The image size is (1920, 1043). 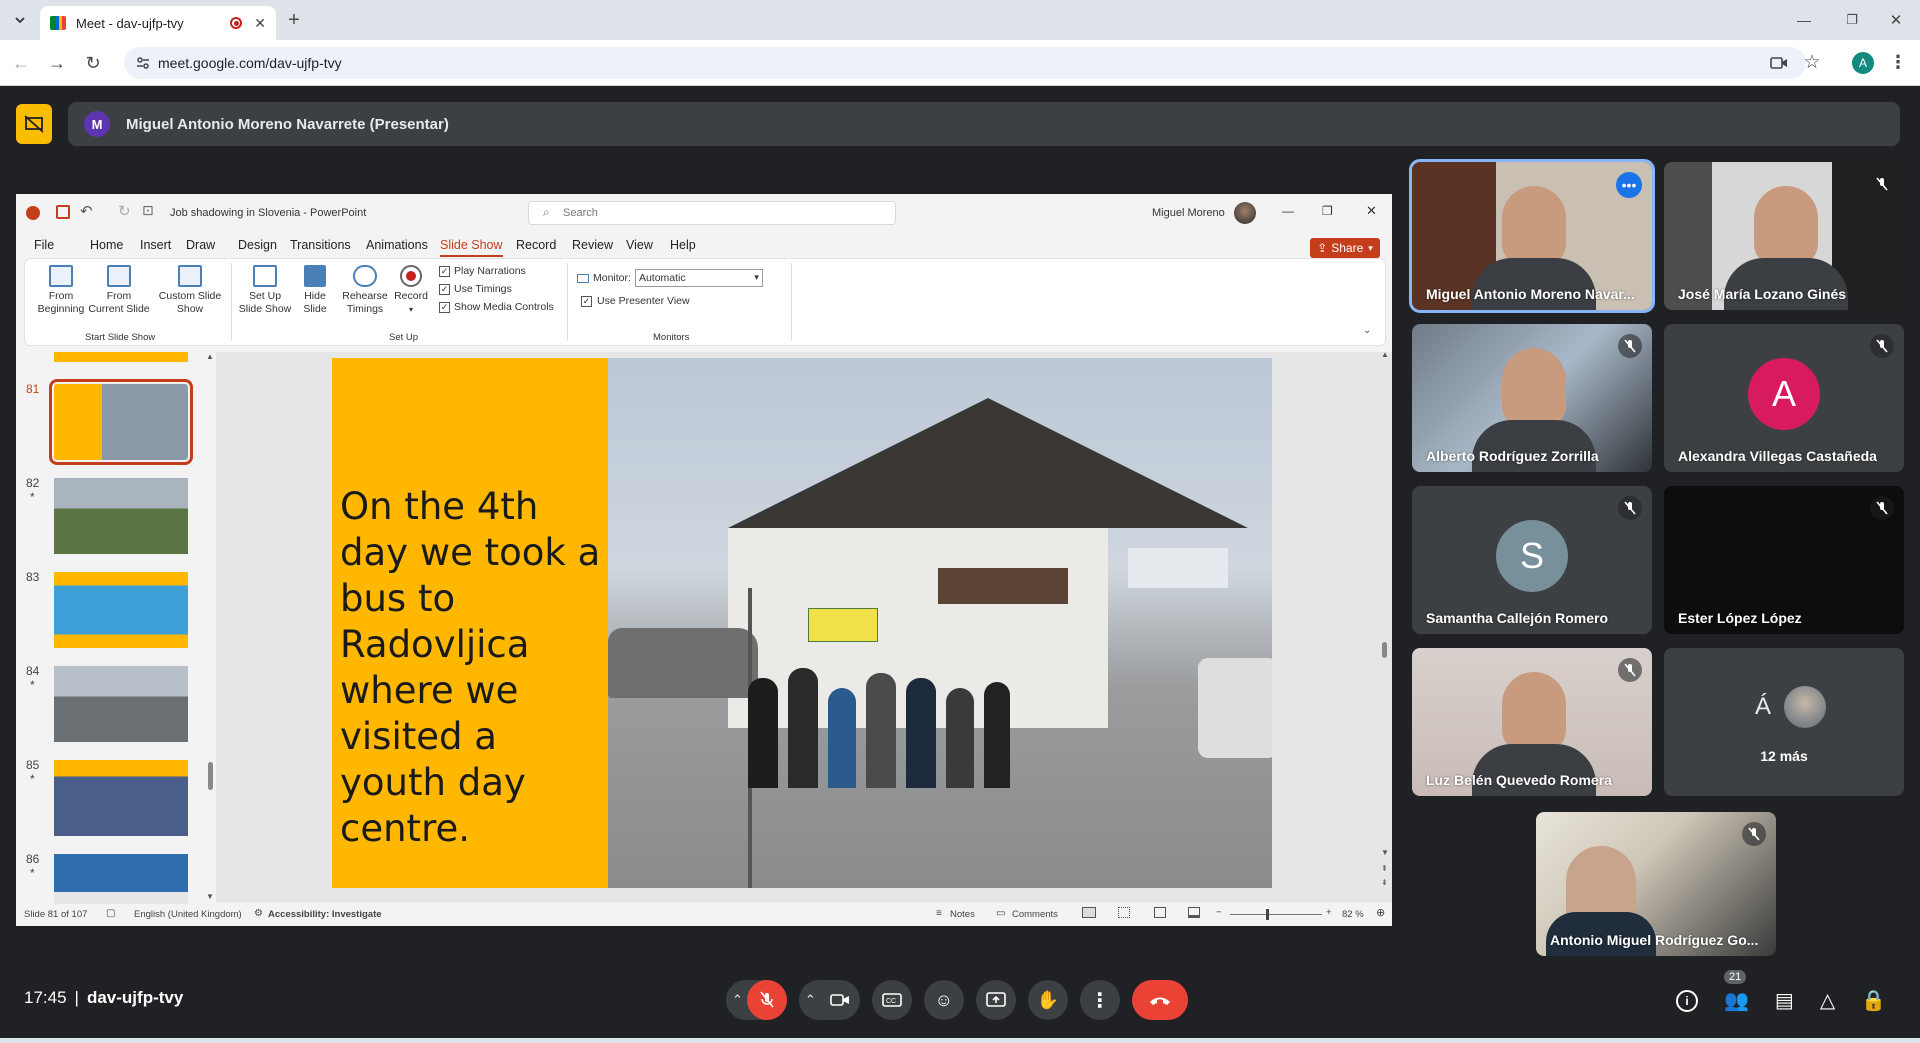 I want to click on present-icon: ⊡, so click(x=148, y=210).